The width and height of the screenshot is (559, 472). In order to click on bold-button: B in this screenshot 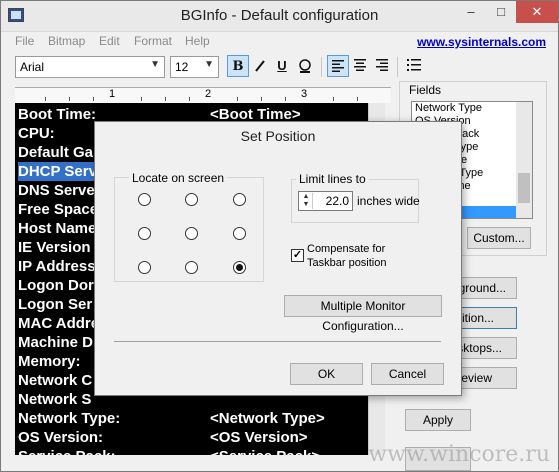, I will do `click(238, 66)`.